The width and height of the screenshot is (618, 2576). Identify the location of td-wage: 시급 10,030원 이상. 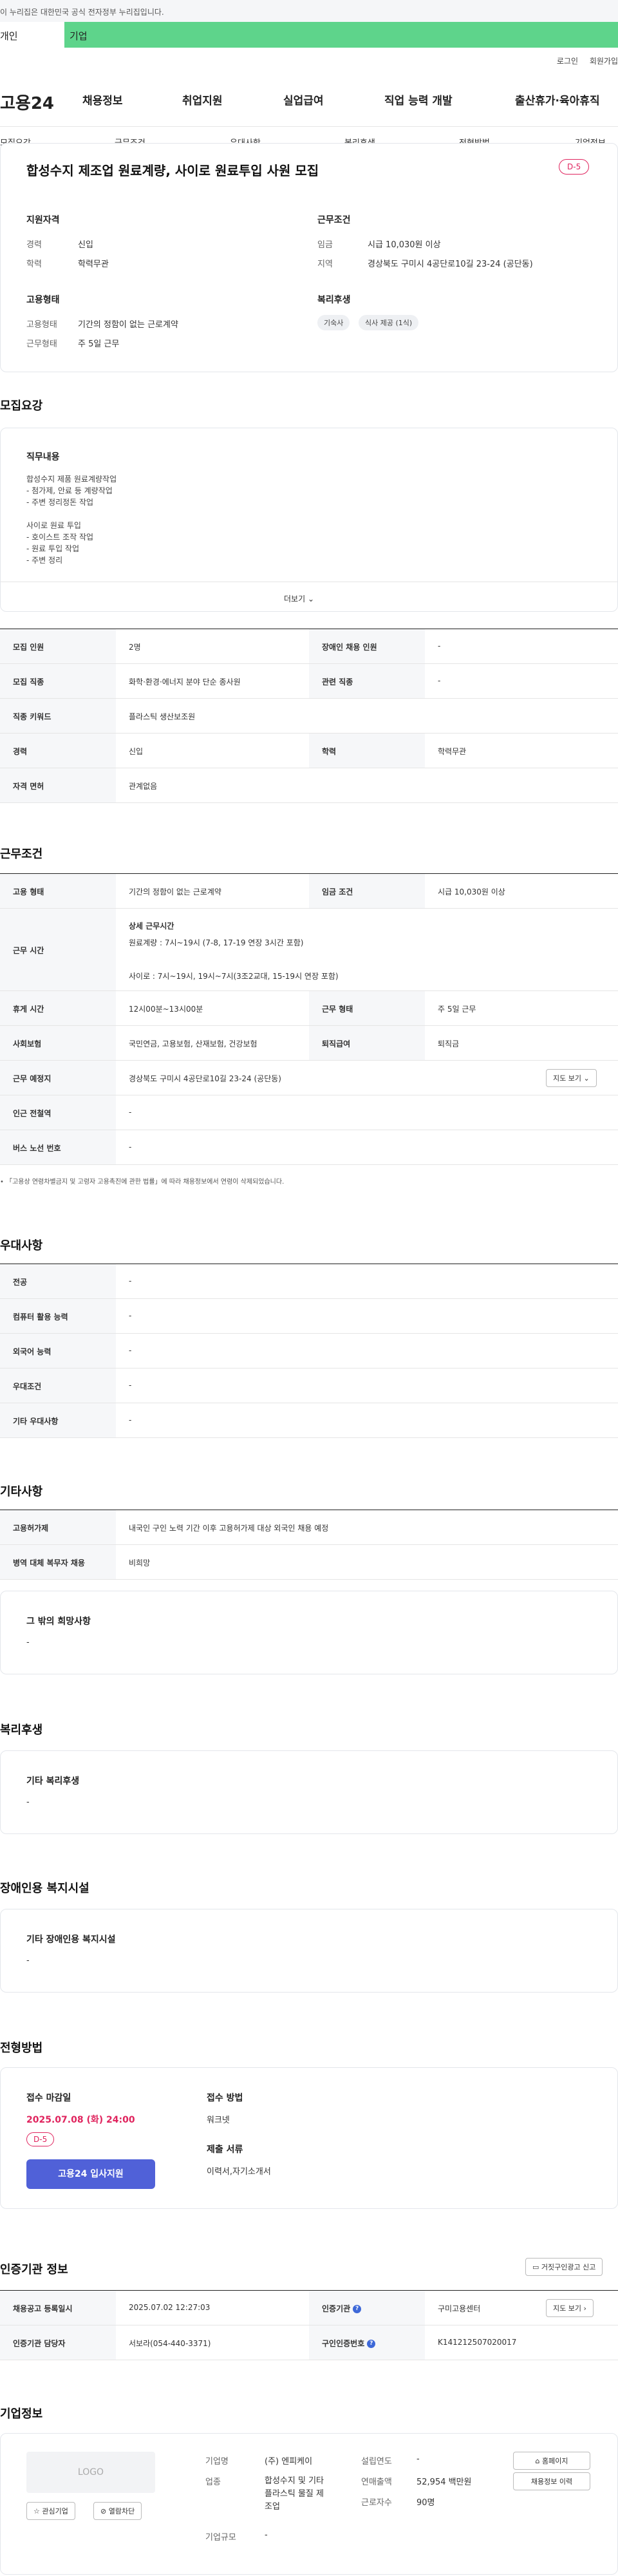
(472, 891).